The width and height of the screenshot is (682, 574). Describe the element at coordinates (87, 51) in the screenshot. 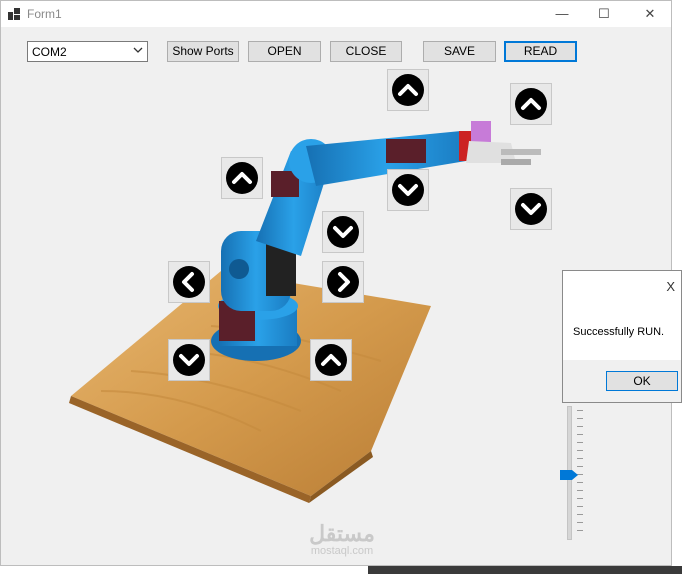

I see `port-combobox: COM2` at that location.